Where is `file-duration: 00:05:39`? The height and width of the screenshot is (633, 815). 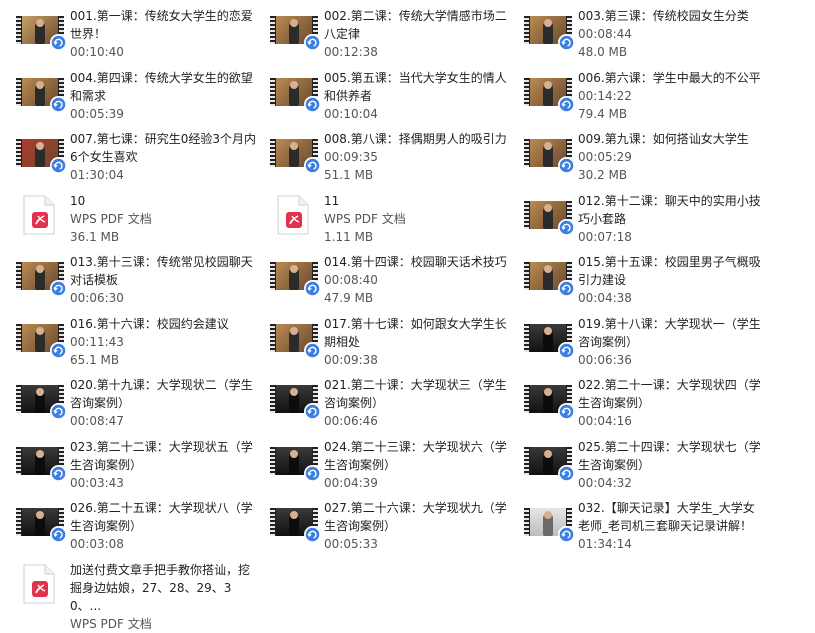 file-duration: 00:05:39 is located at coordinates (97, 113).